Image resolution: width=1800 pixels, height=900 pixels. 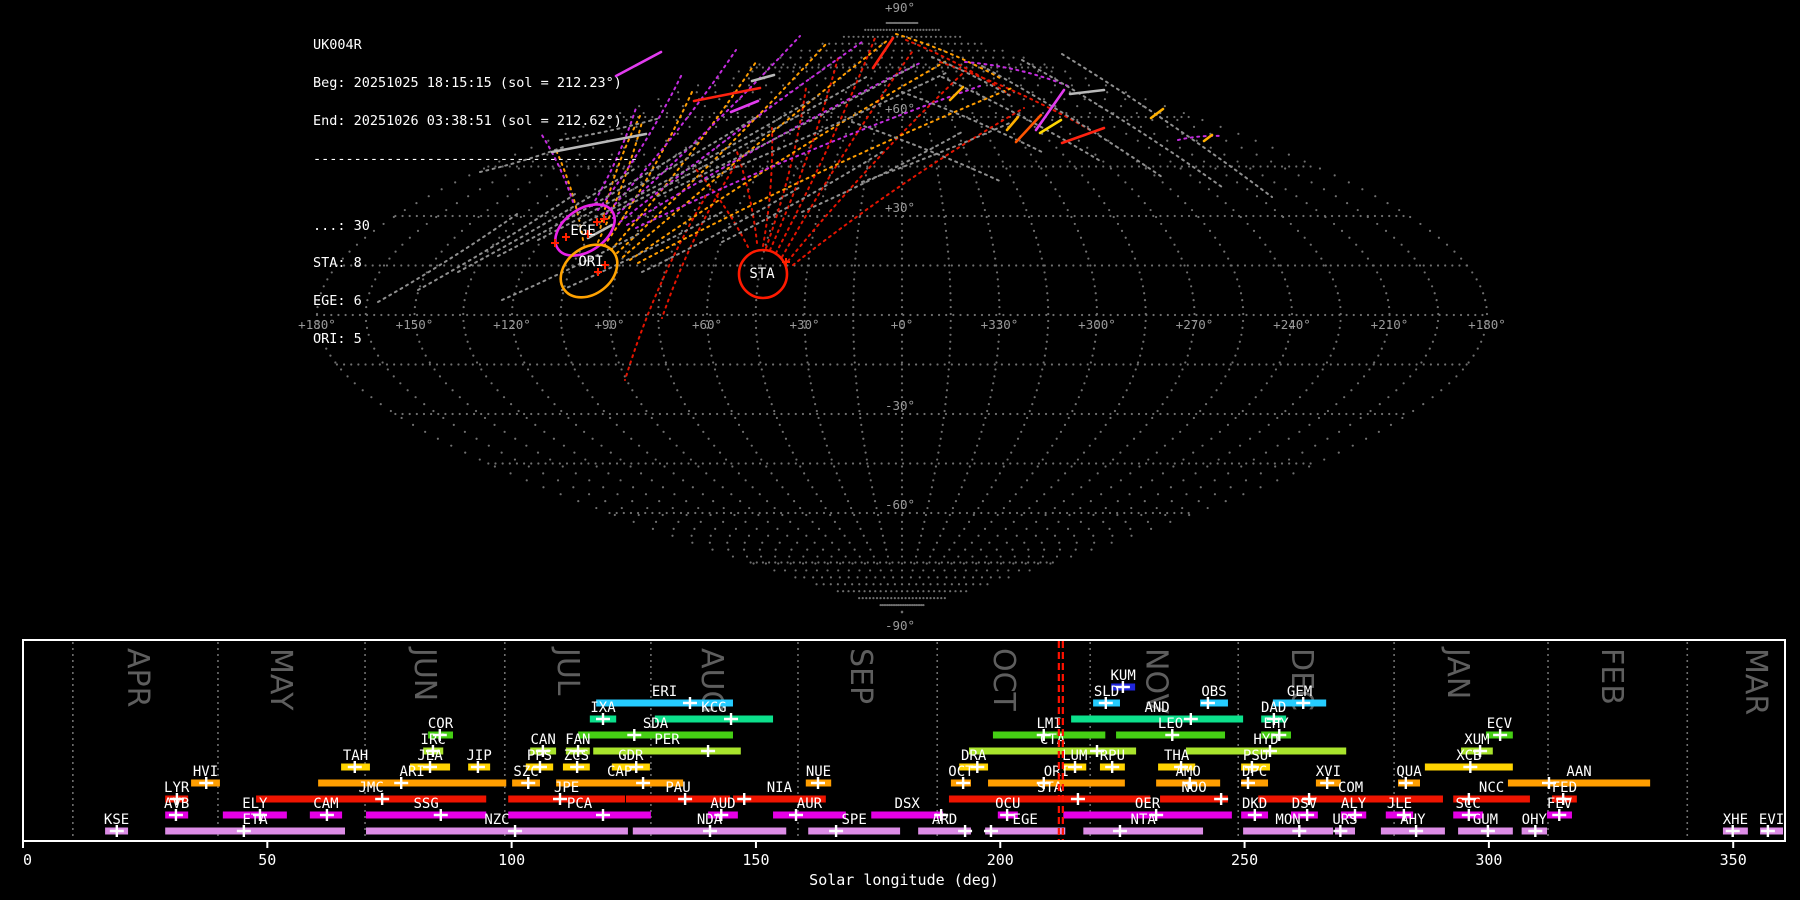 I want to click on shower-label: PCA, so click(x=580, y=804).